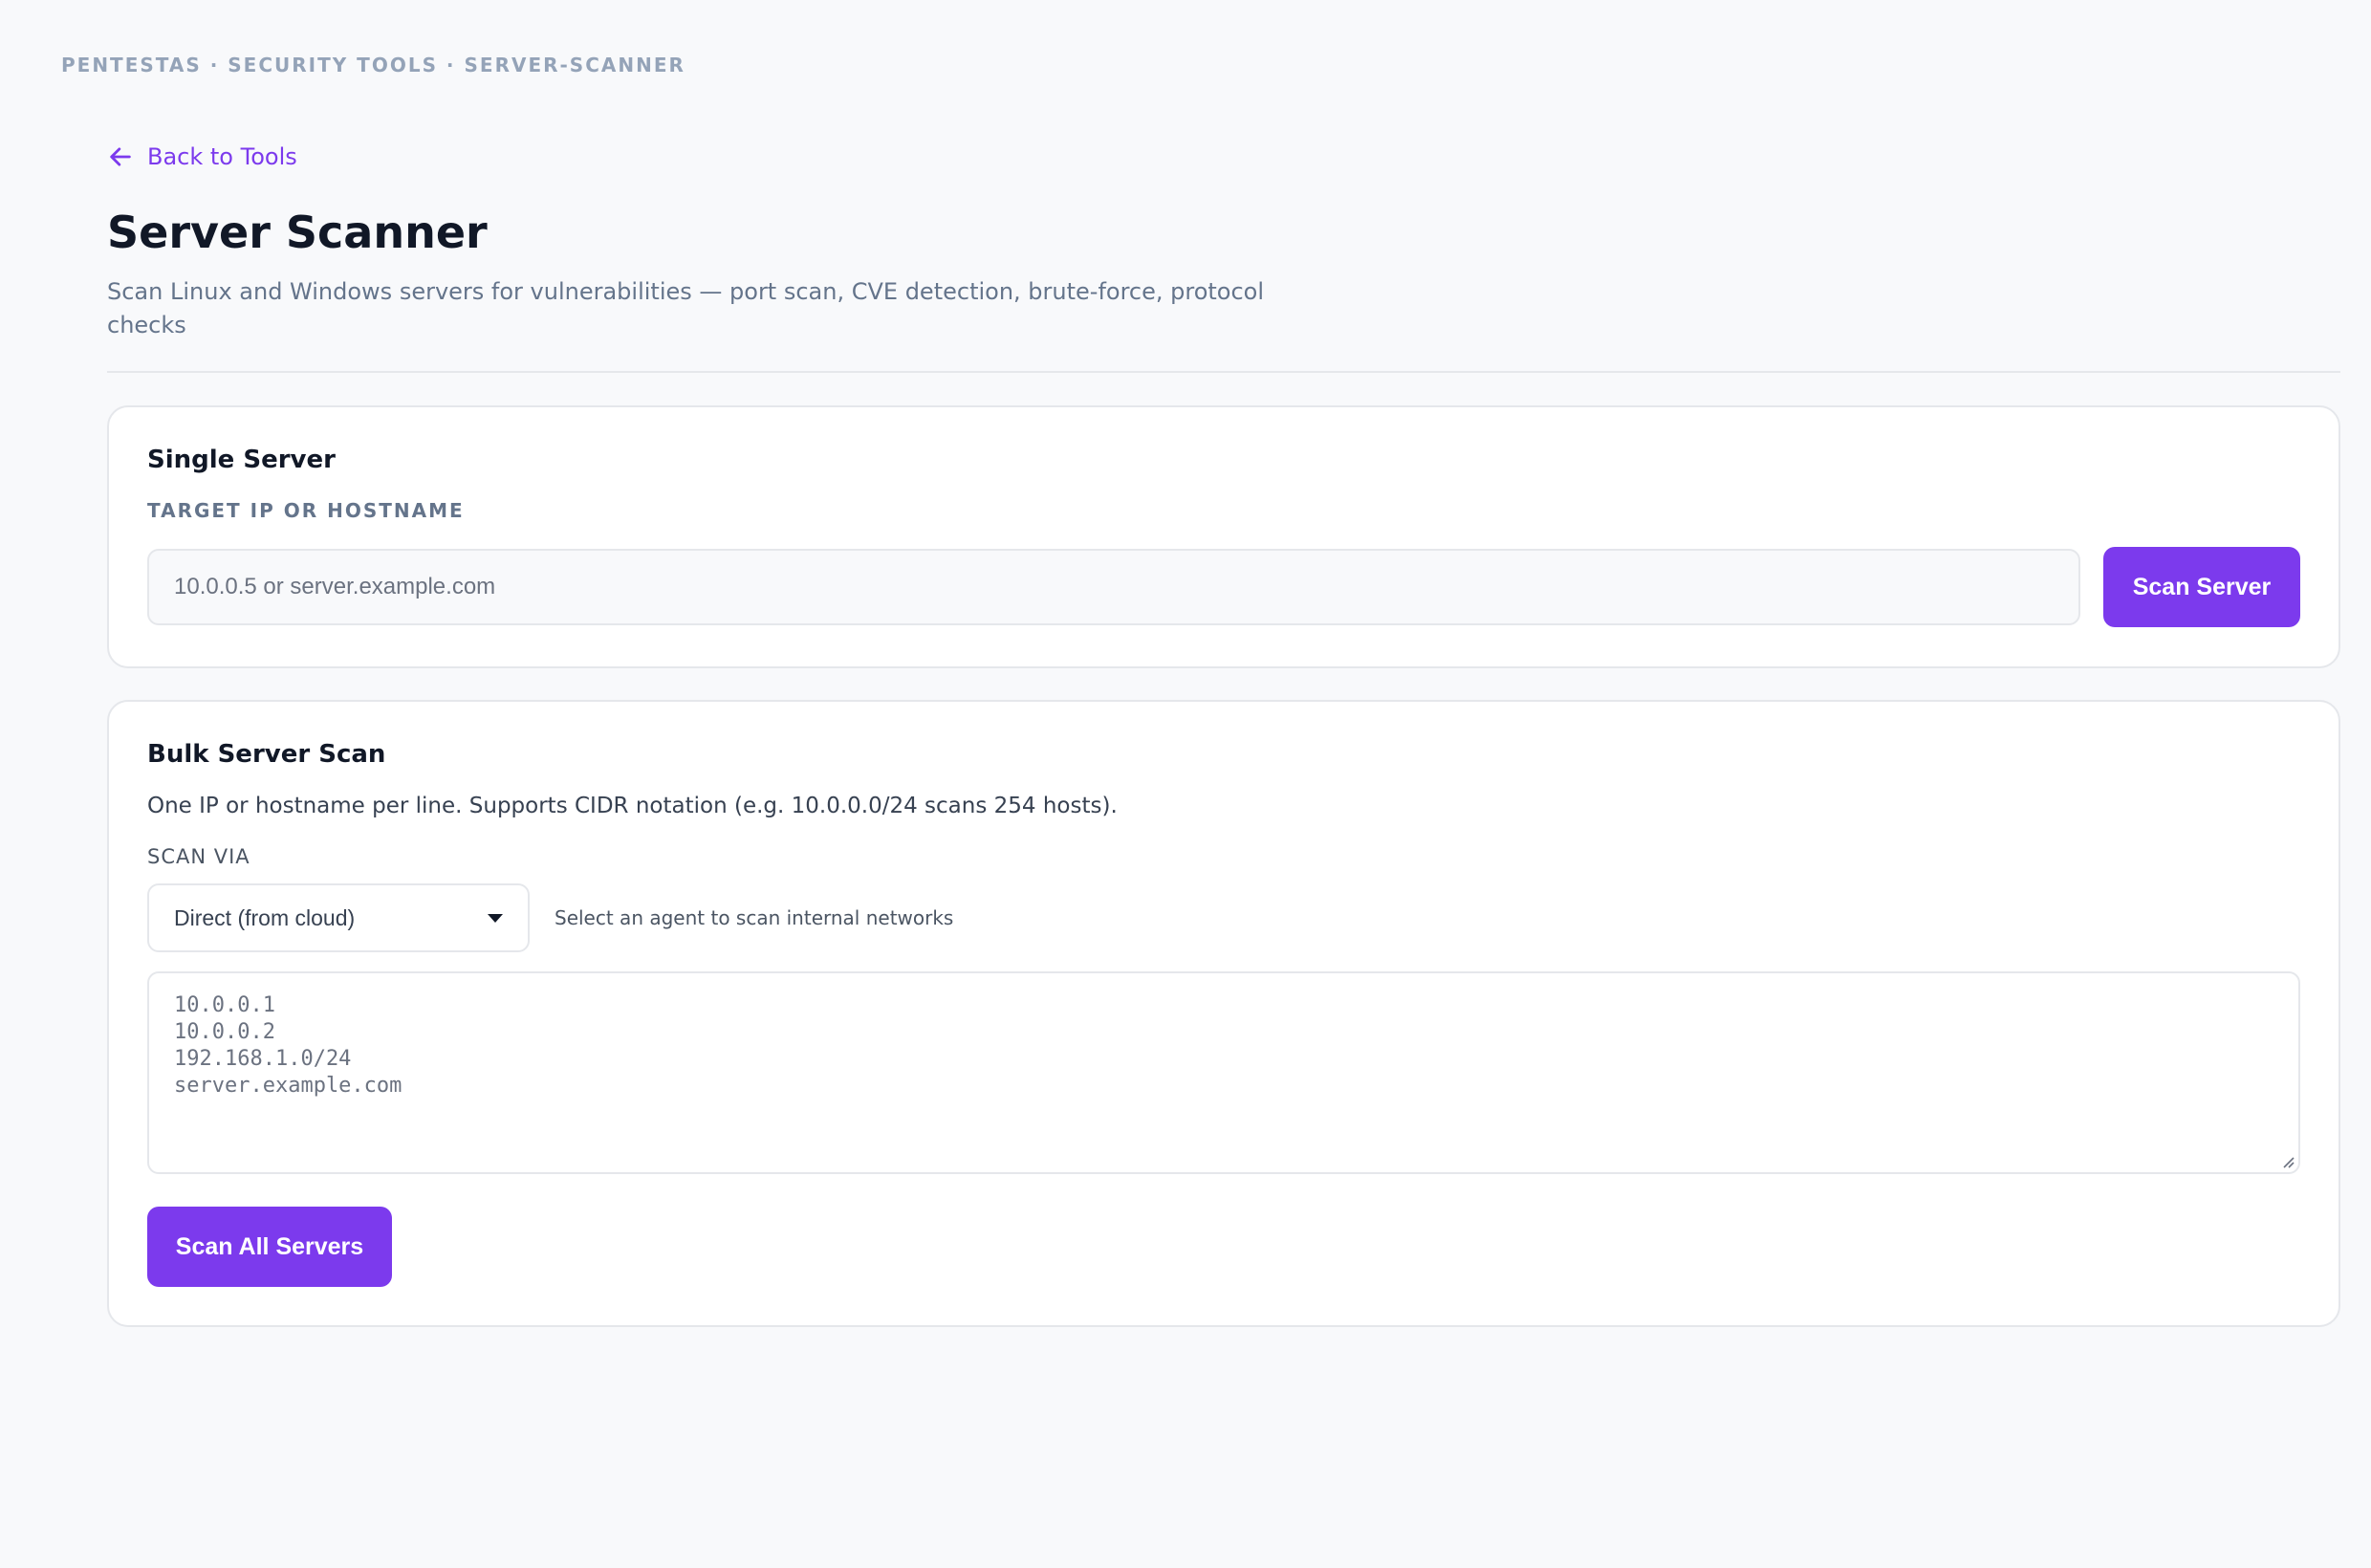 The width and height of the screenshot is (2371, 1568). I want to click on placeholder-line: 192.168.1.0/24, so click(263, 1059).